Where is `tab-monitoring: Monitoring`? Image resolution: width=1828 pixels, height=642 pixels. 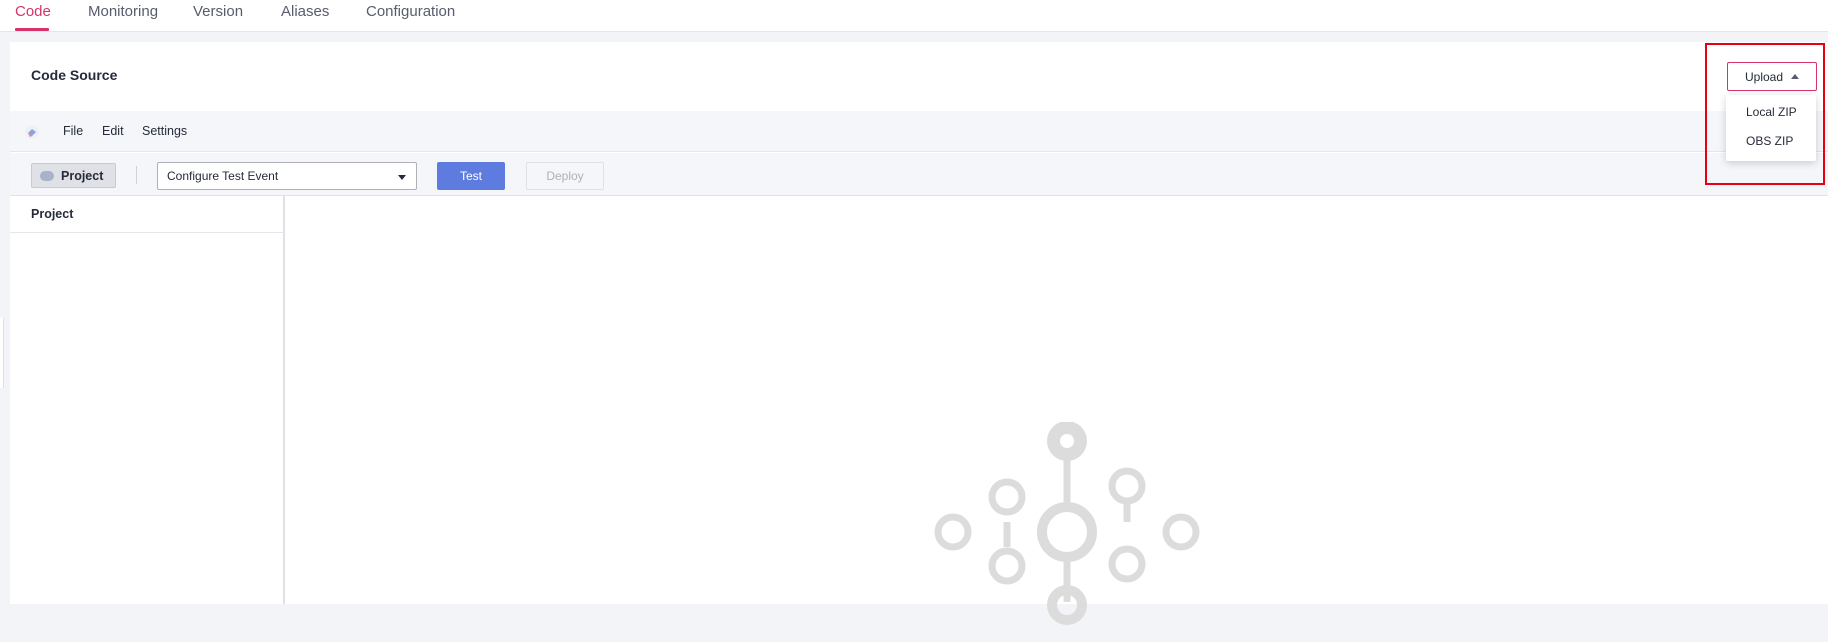
tab-monitoring: Monitoring is located at coordinates (123, 12).